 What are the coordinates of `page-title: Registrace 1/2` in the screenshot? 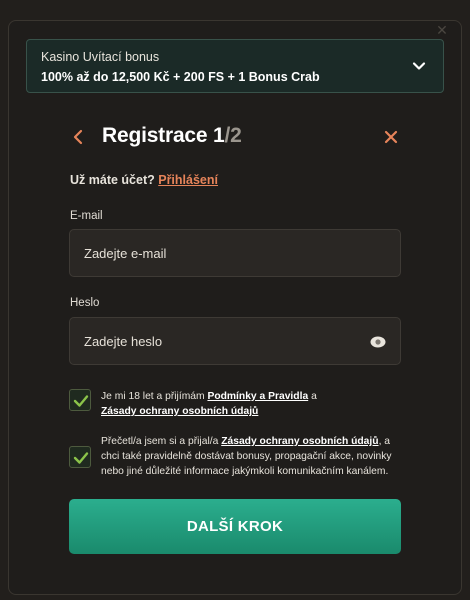 It's located at (172, 136).